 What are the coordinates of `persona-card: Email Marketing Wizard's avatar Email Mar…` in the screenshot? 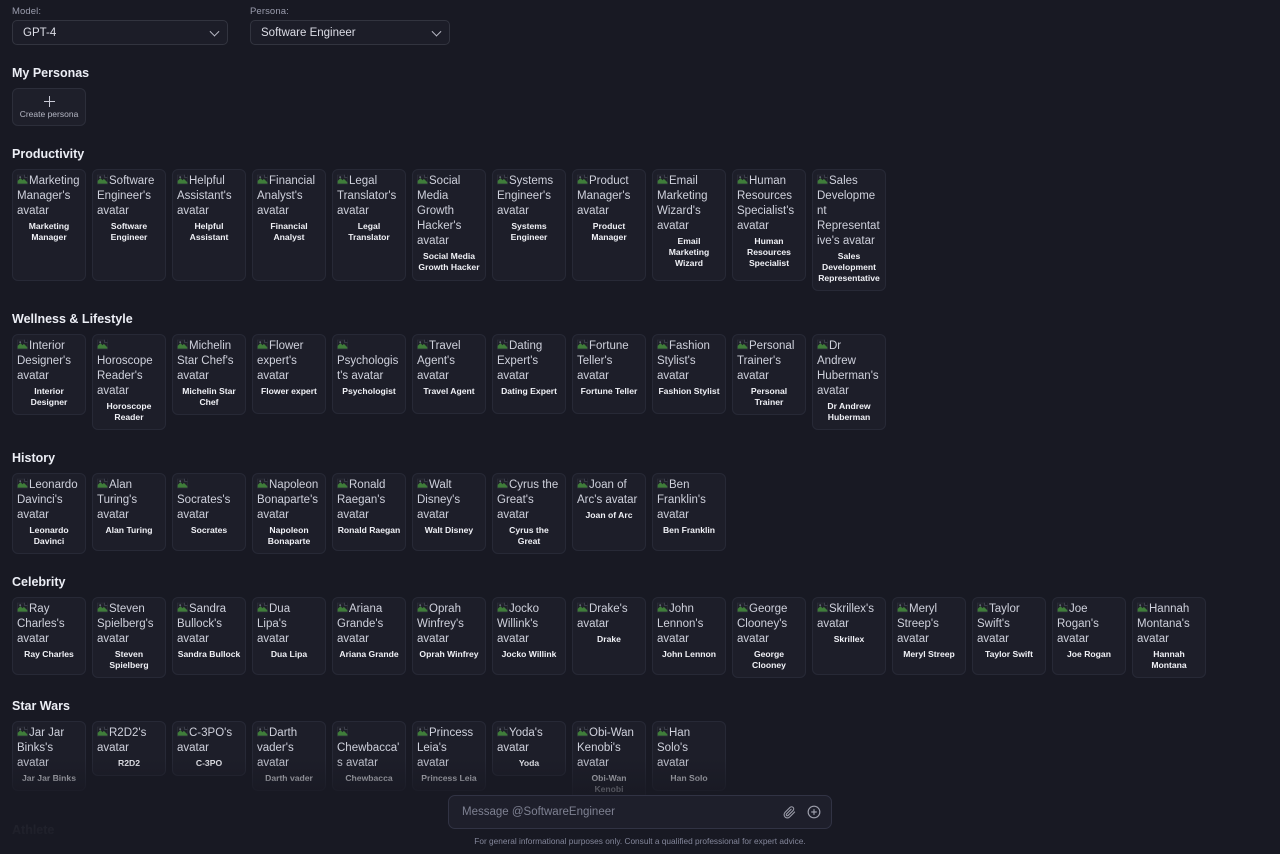 It's located at (689, 225).